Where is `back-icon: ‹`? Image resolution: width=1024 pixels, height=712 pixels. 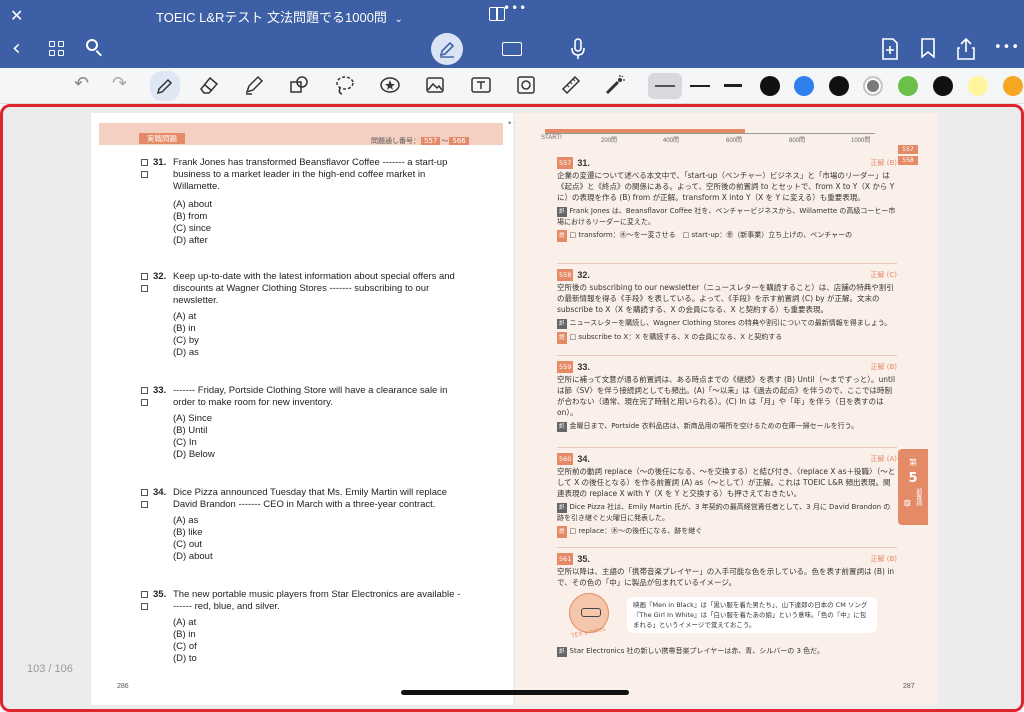 back-icon: ‹ is located at coordinates (16, 48).